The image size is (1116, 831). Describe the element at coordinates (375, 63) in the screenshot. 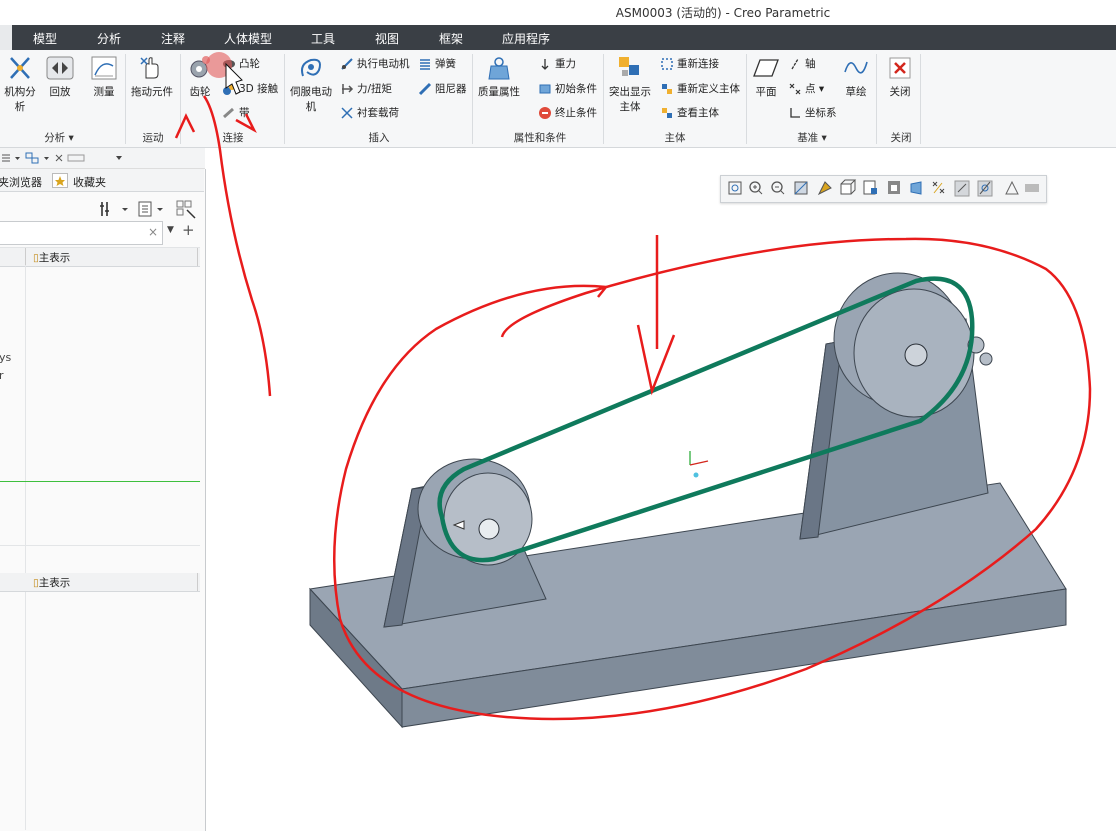

I see `actuator-motor-button: 执行电动机` at that location.